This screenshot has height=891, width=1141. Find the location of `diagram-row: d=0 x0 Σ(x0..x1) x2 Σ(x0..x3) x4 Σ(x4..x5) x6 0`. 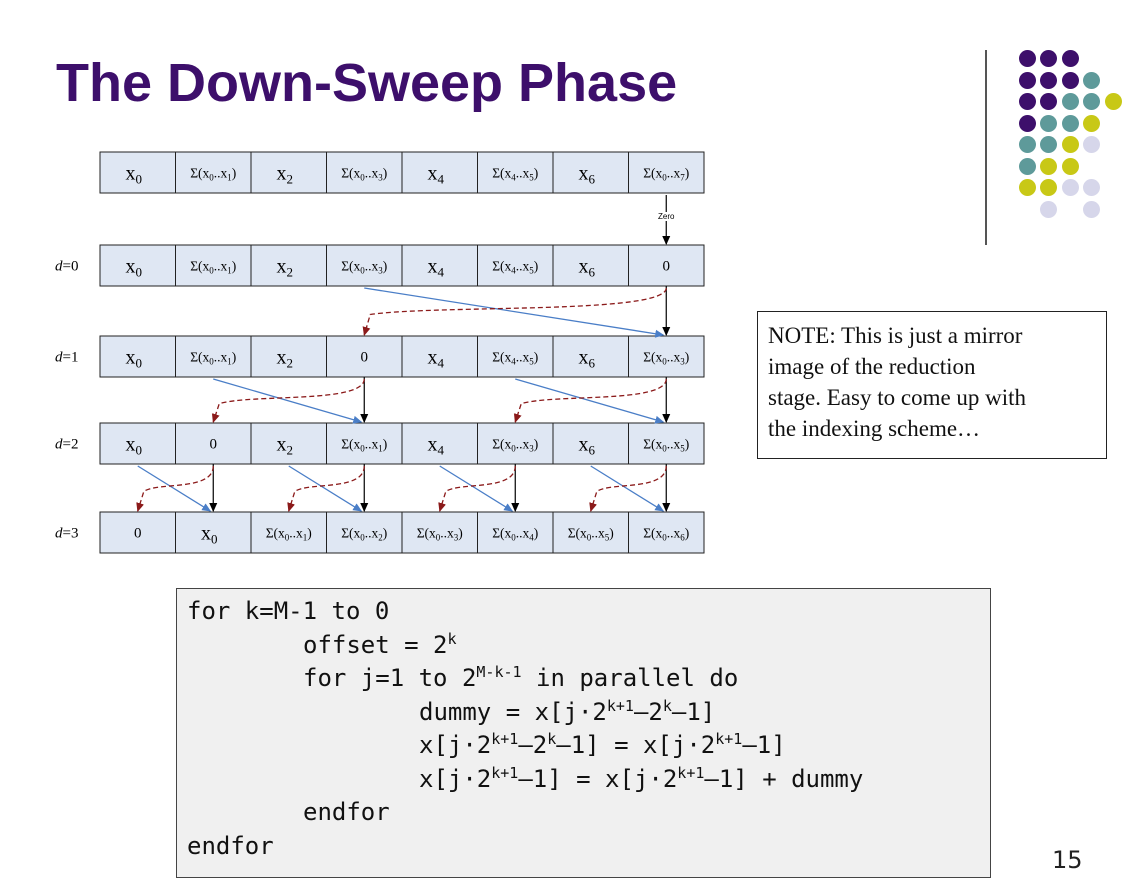

diagram-row: d=0 x0 Σ(x0..x1) x2 Σ(x0..x3) x4 Σ(x4..x5) x6 0 is located at coordinates (380, 265).